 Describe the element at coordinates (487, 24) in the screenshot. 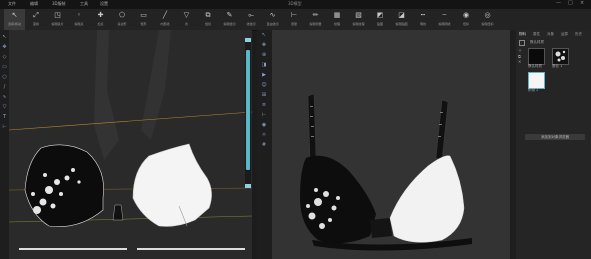

I see `tool-label: 编辑纽扣` at that location.